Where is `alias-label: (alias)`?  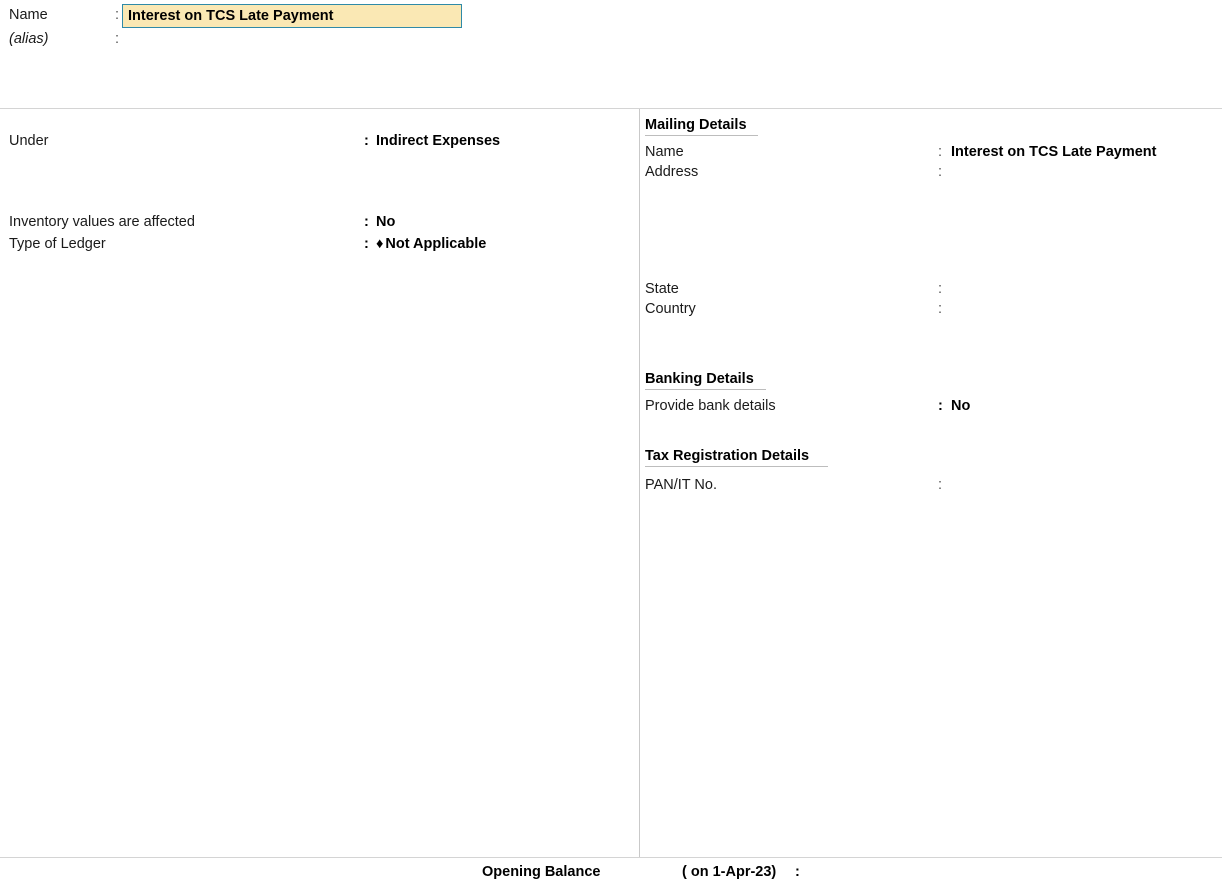 alias-label: (alias) is located at coordinates (29, 39).